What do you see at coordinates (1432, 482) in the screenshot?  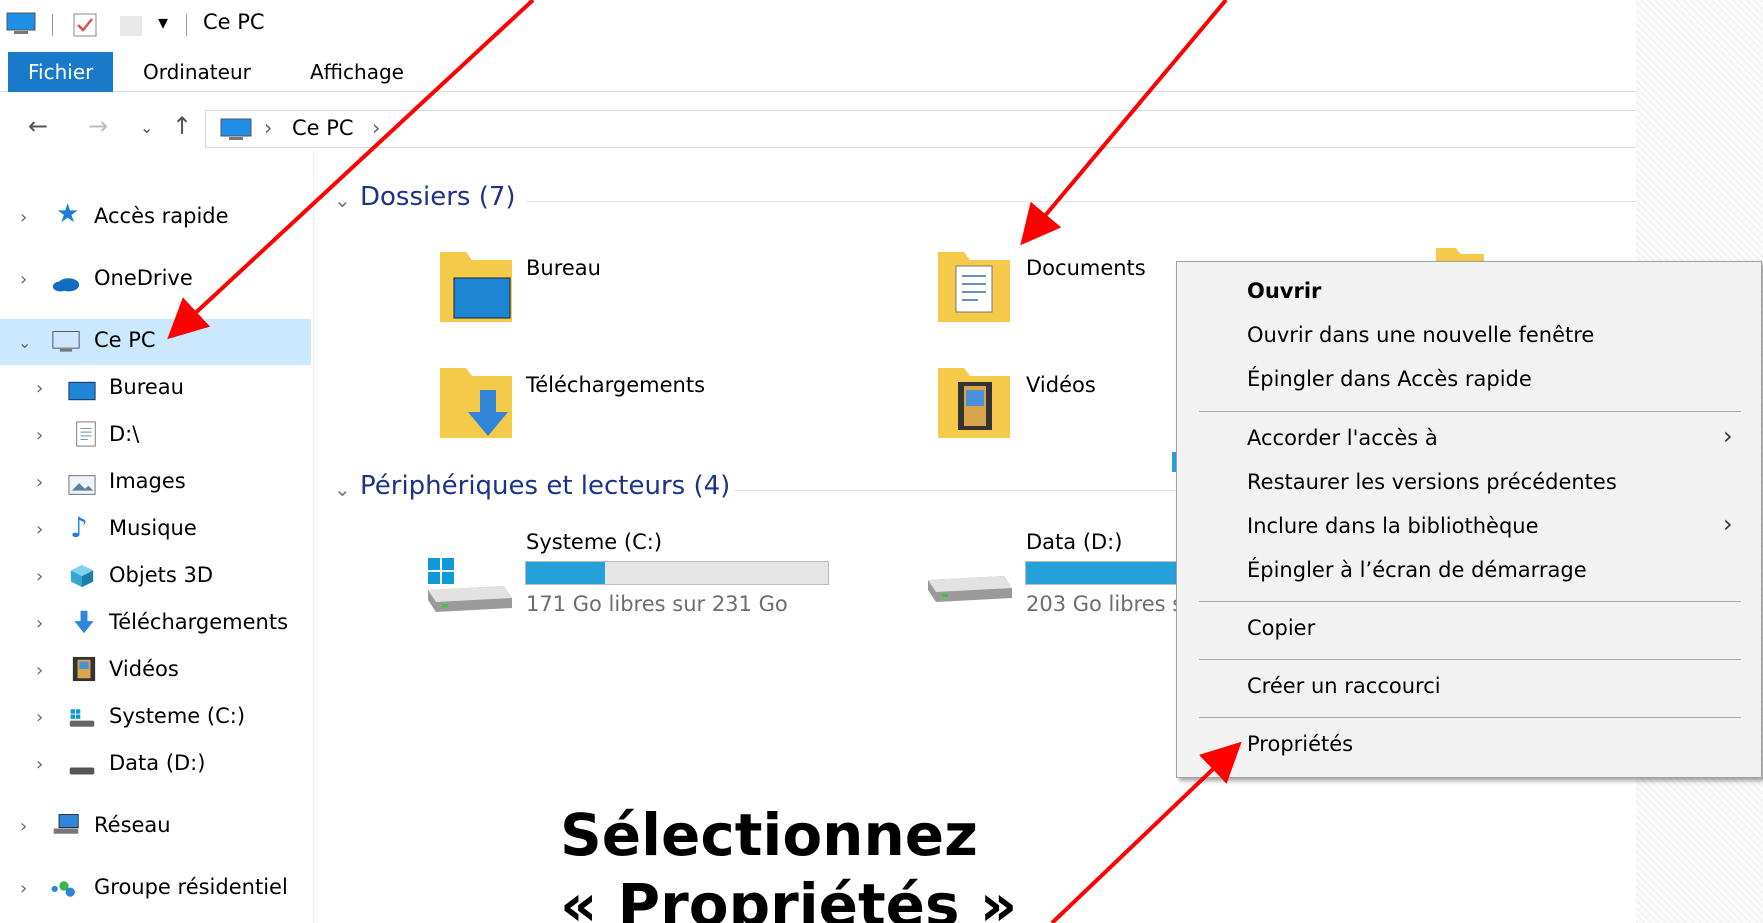 I see `menu-item-restaurer-versions: Restaurer les versions précédentes` at bounding box center [1432, 482].